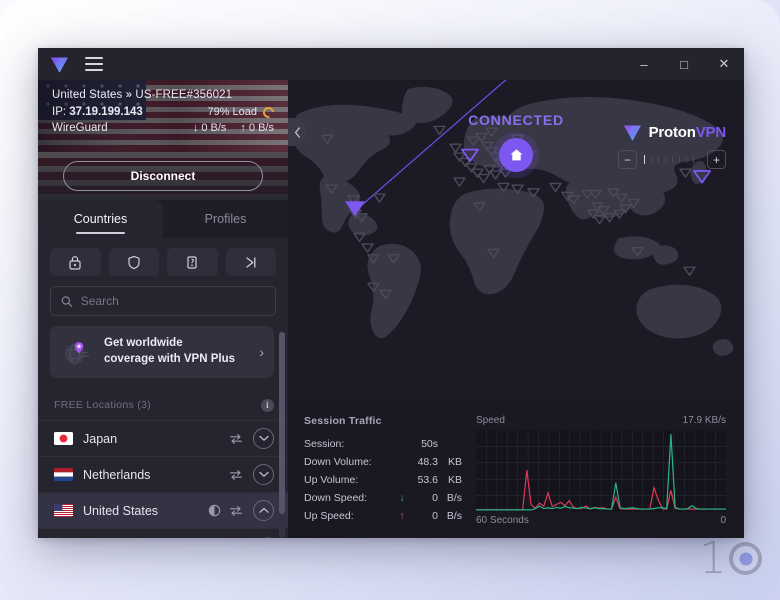  I want to click on flag-netherlands-icon, so click(63, 474).